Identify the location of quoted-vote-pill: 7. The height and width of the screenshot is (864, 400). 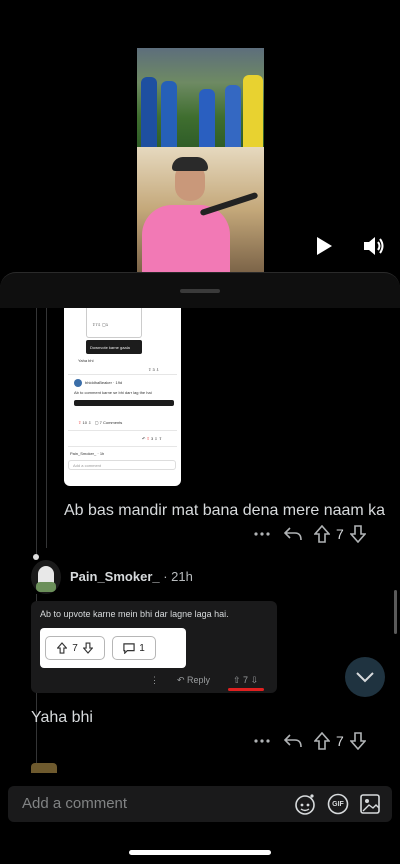
(75, 648).